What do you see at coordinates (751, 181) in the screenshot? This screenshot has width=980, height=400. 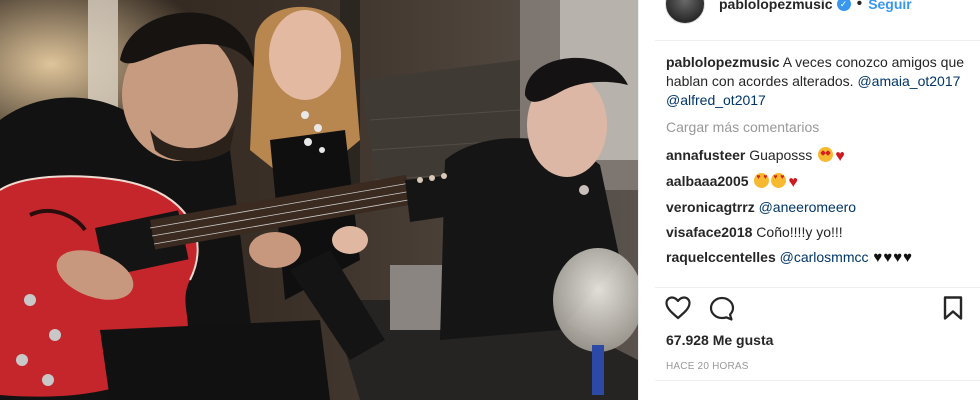 I see `comment-text` at bounding box center [751, 181].